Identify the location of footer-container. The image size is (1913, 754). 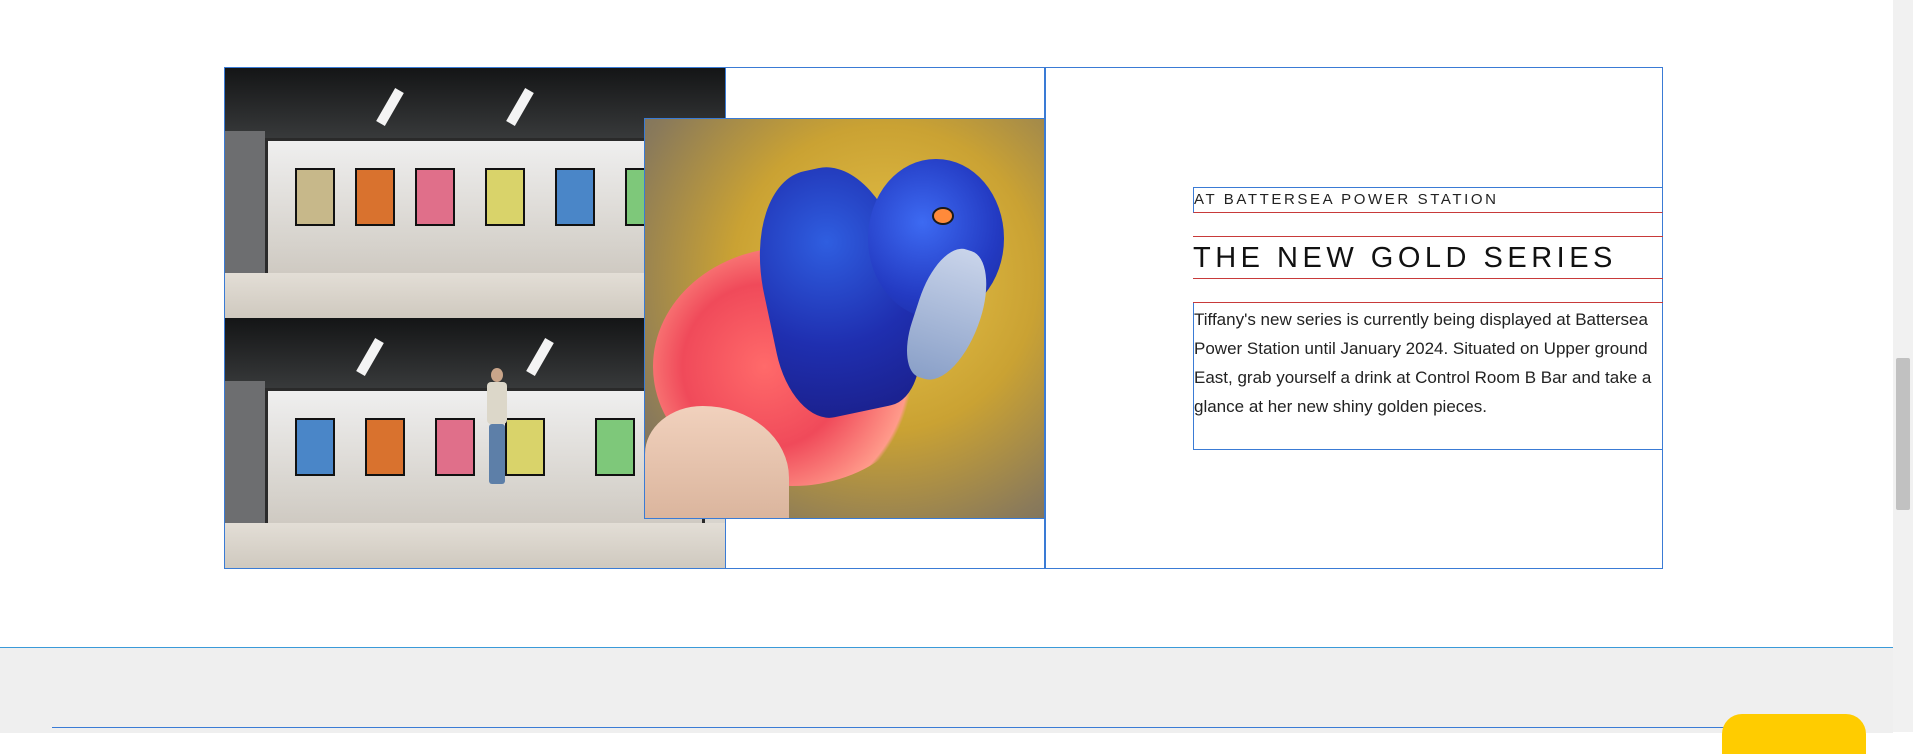
(892, 737).